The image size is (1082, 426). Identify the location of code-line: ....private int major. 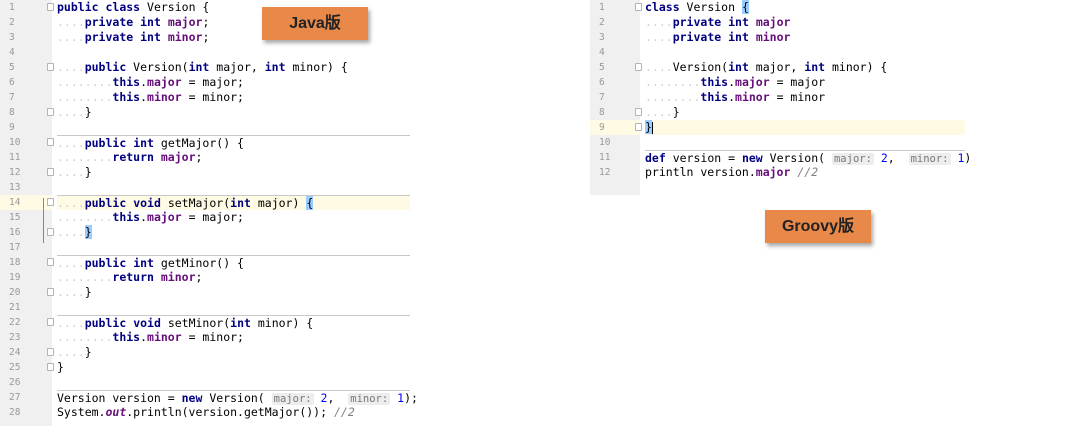
(805, 22).